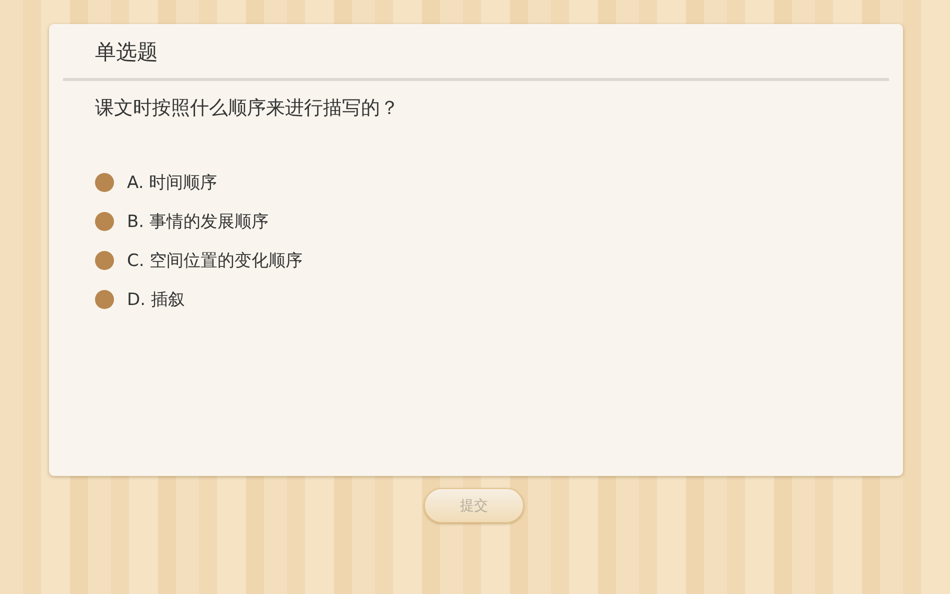 The height and width of the screenshot is (594, 950). What do you see at coordinates (199, 260) in the screenshot?
I see `answer-option: C. 空间位置的变化顺序` at bounding box center [199, 260].